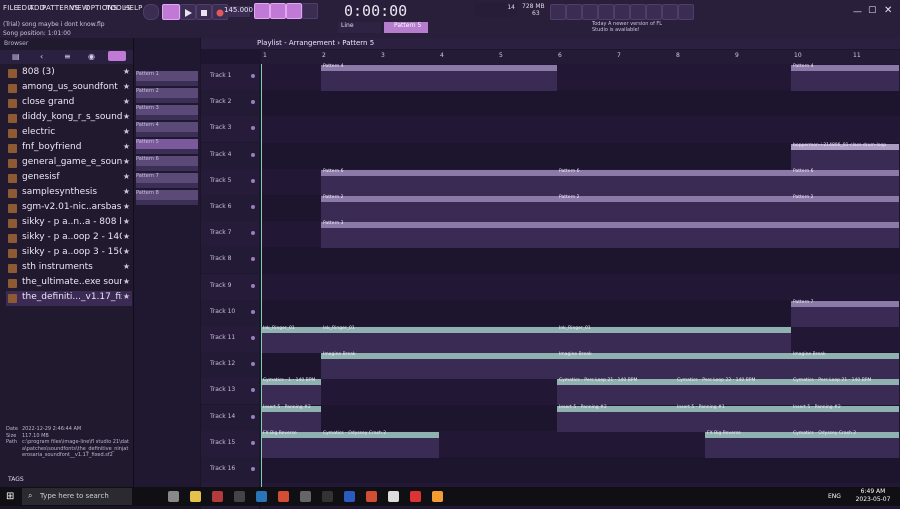 The height and width of the screenshot is (509, 900). What do you see at coordinates (133, 8) in the screenshot?
I see `menu-help: HELP` at bounding box center [133, 8].